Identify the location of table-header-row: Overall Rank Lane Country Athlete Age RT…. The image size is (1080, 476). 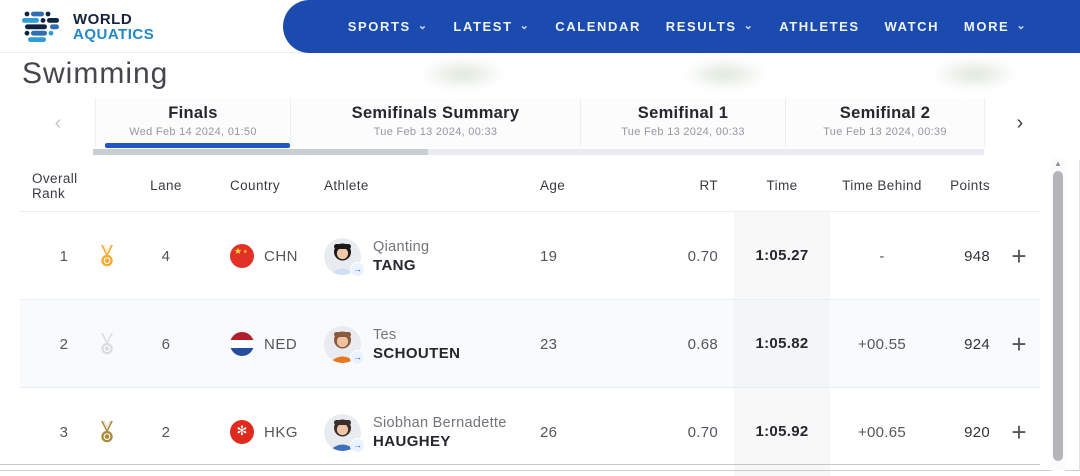
(530, 185).